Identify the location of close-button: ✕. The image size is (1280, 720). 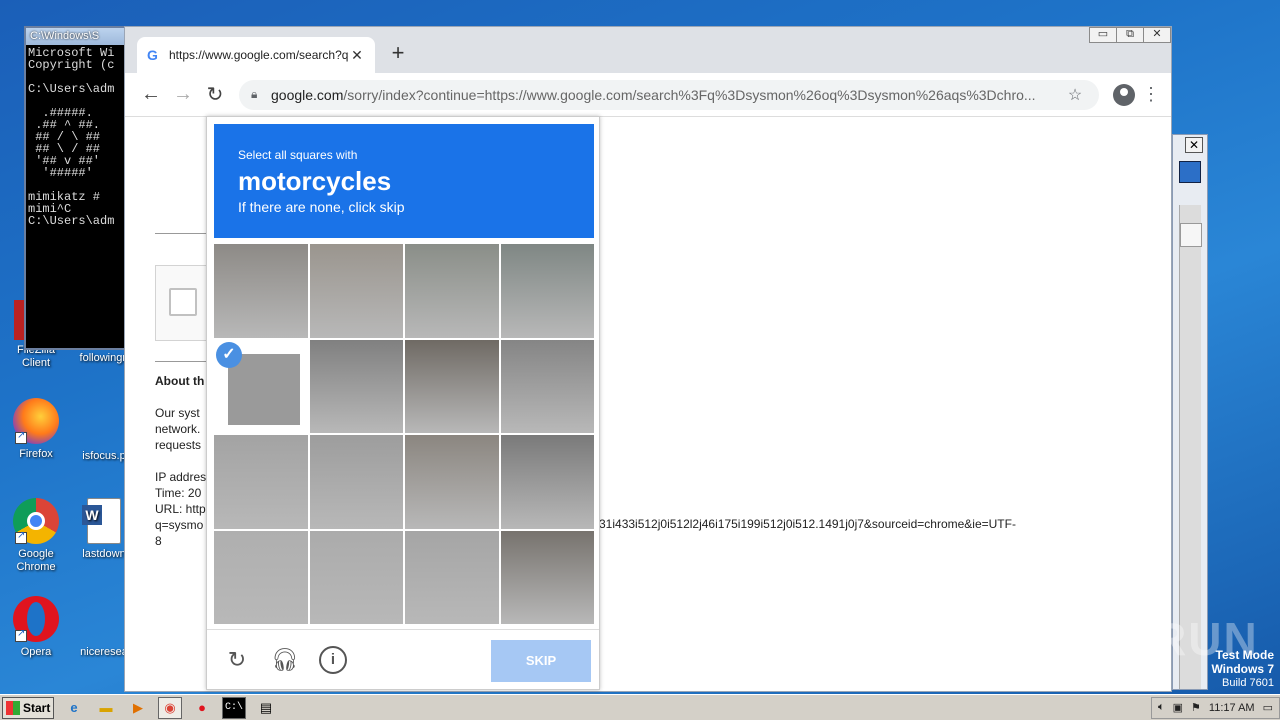
(1157, 35).